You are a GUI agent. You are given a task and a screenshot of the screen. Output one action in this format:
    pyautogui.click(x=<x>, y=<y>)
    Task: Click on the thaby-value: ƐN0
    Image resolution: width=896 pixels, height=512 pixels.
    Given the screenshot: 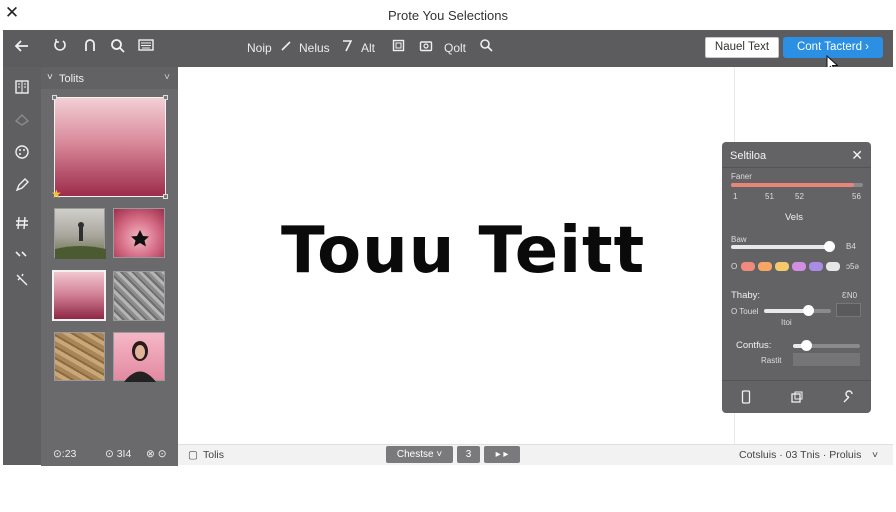 What is the action you would take?
    pyautogui.click(x=850, y=295)
    